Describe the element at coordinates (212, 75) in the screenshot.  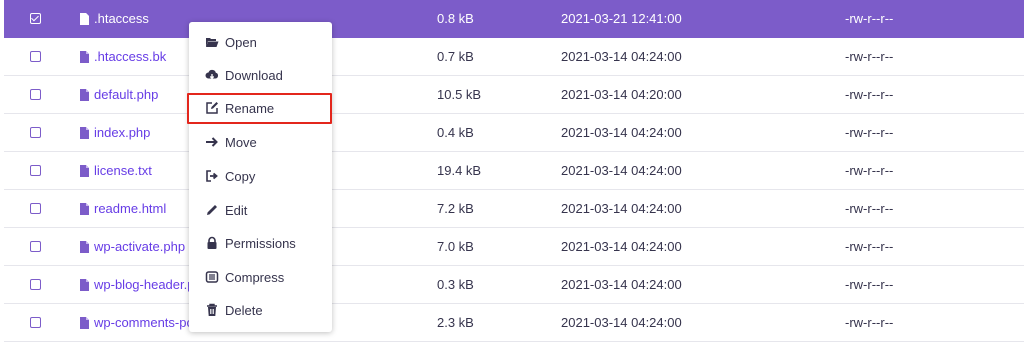
I see `cloud-download-icon` at that location.